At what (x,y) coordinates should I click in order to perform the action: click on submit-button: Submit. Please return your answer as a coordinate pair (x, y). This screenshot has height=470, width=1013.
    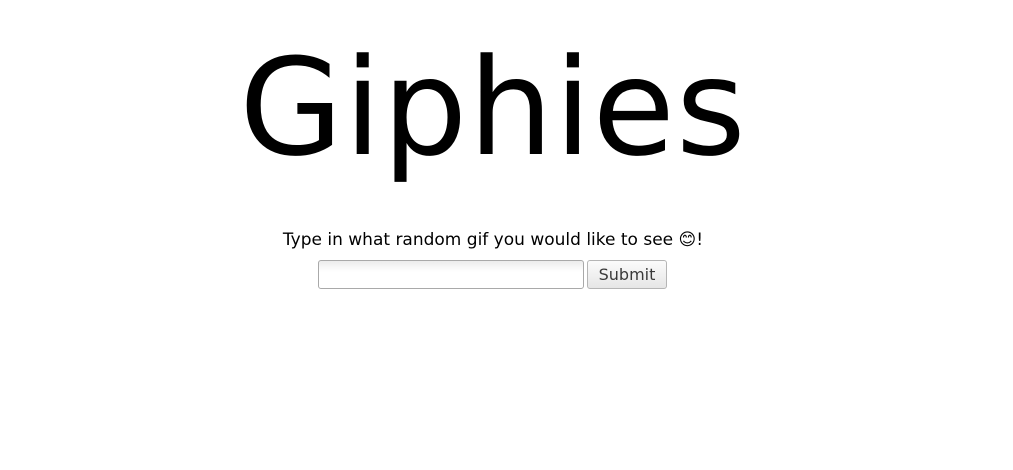
    Looking at the image, I should click on (627, 274).